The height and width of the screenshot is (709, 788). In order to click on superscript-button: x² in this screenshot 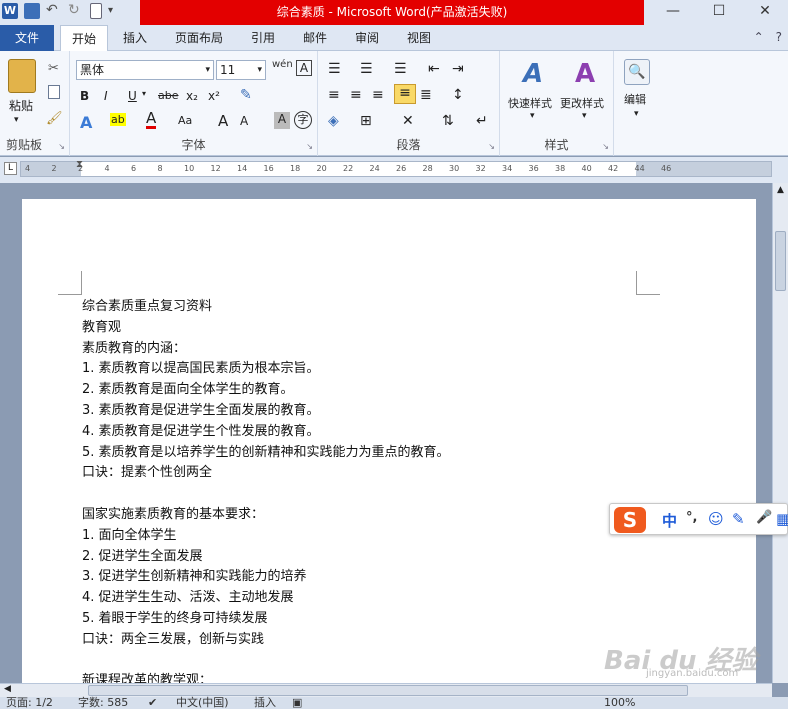, I will do `click(214, 96)`.